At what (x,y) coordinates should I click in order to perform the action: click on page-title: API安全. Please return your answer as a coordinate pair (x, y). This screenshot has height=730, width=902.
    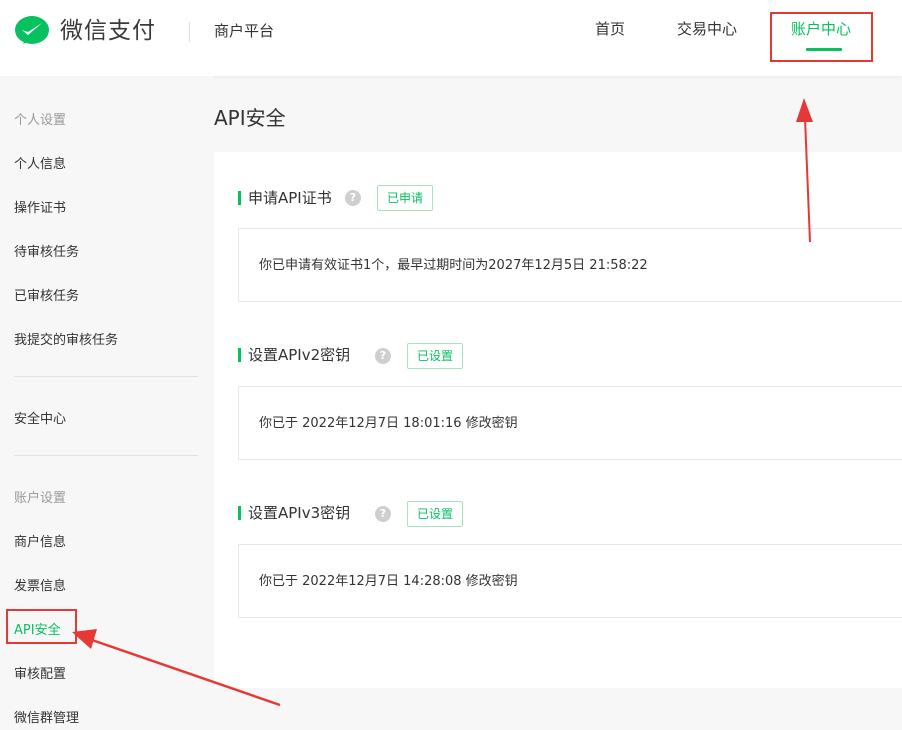
    Looking at the image, I should click on (250, 118).